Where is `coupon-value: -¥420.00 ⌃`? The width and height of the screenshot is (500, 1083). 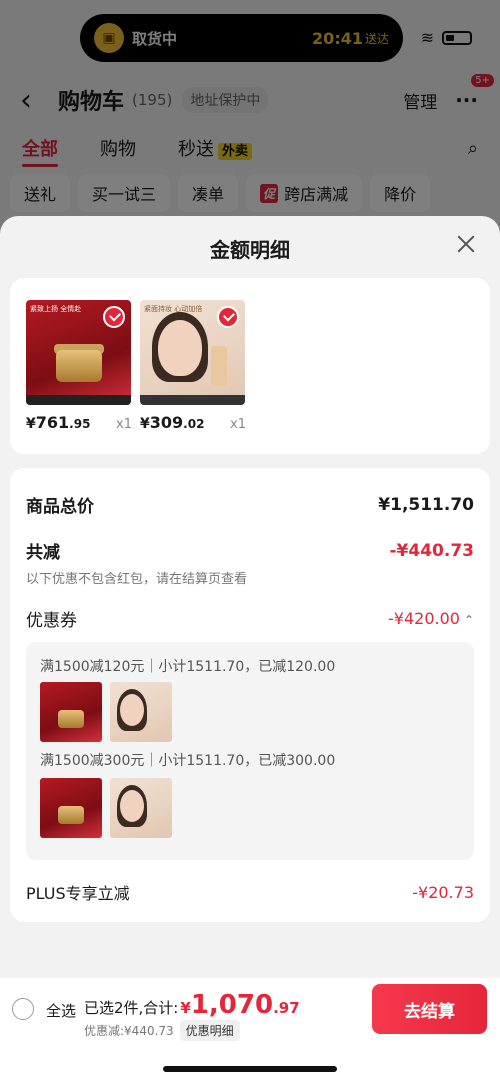 coupon-value: -¥420.00 ⌃ is located at coordinates (431, 618).